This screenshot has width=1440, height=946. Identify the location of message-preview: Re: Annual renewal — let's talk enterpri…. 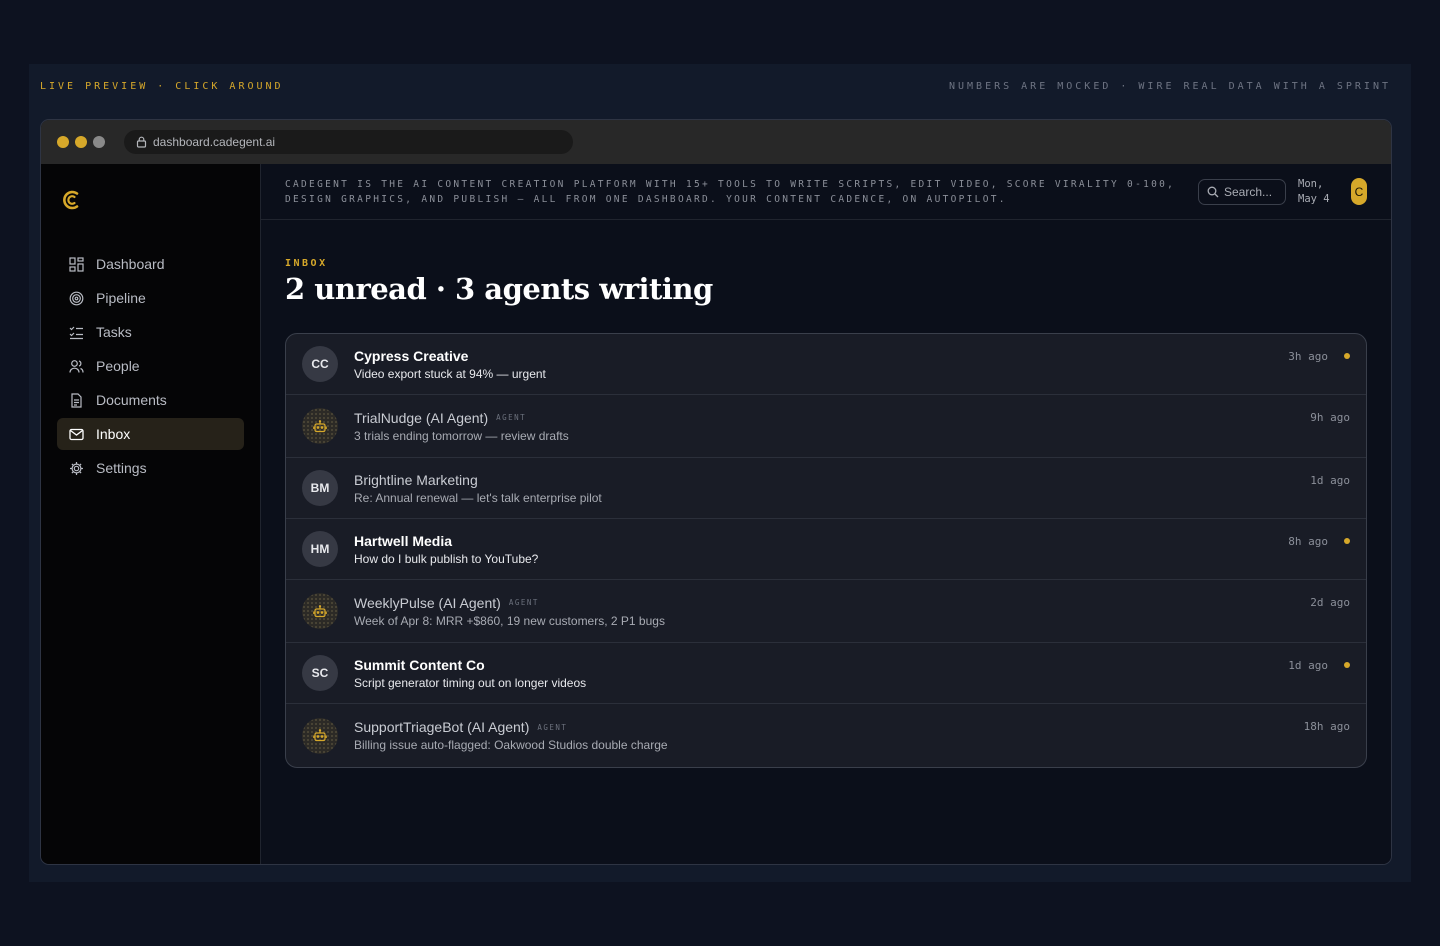
(478, 497).